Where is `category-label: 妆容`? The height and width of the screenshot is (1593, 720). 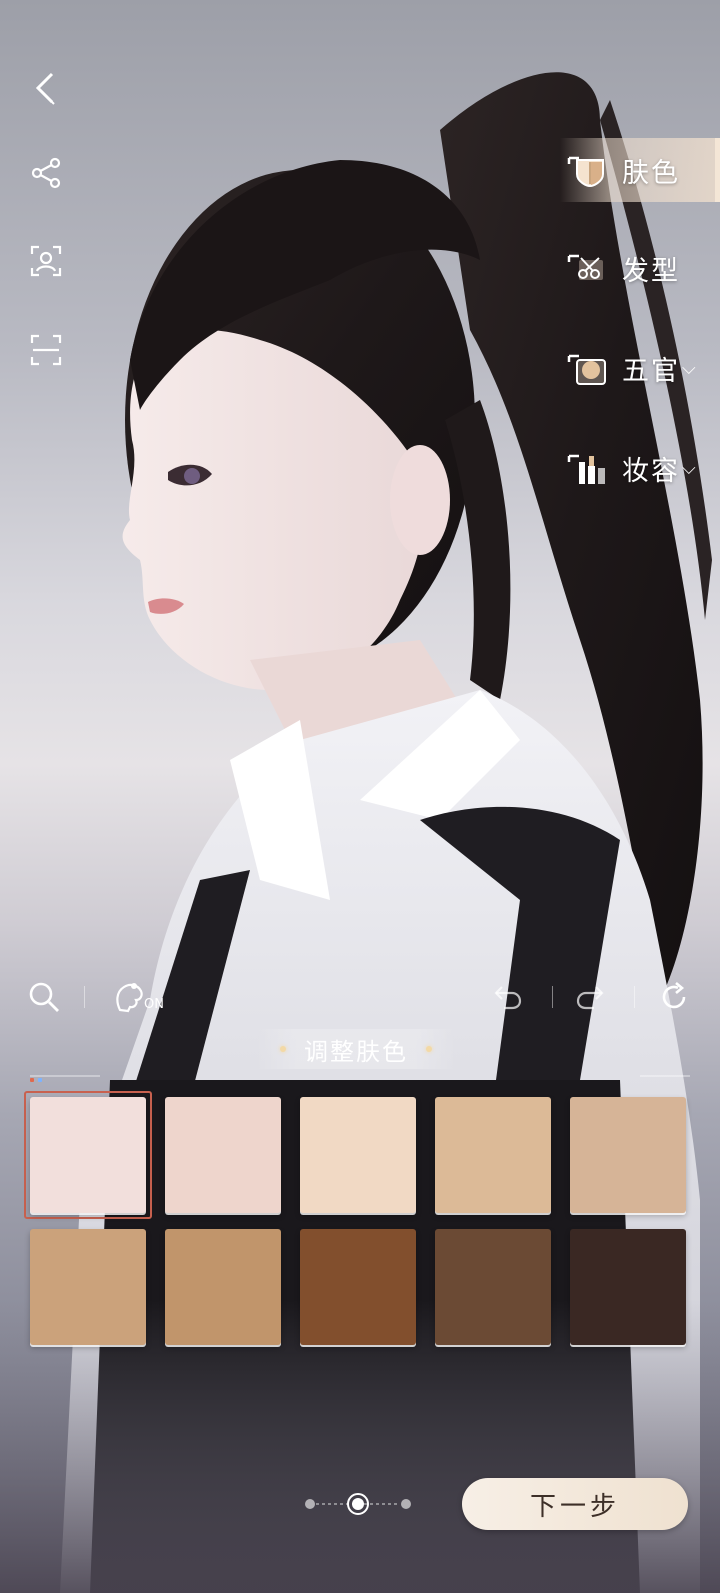
category-label: 妆容 is located at coordinates (651, 471).